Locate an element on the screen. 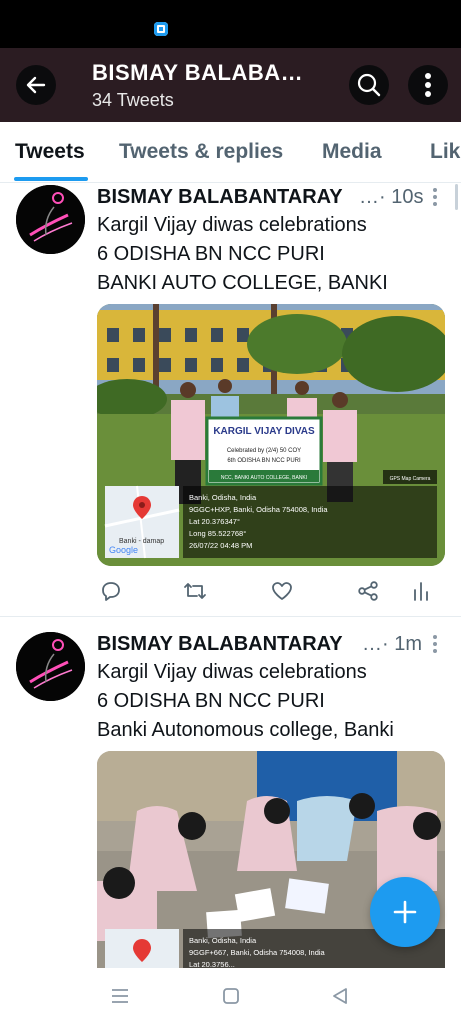  back-button is located at coordinates (36, 85).